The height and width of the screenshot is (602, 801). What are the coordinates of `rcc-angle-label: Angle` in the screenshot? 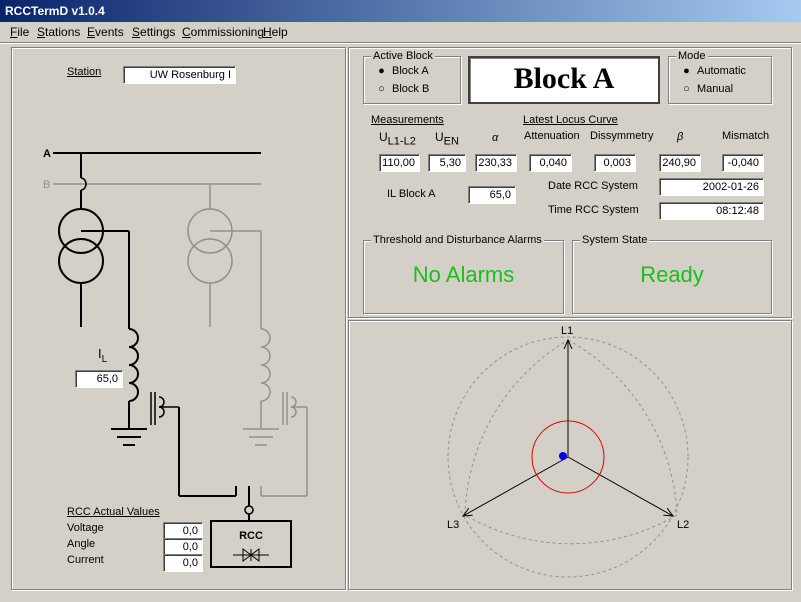 It's located at (81, 544).